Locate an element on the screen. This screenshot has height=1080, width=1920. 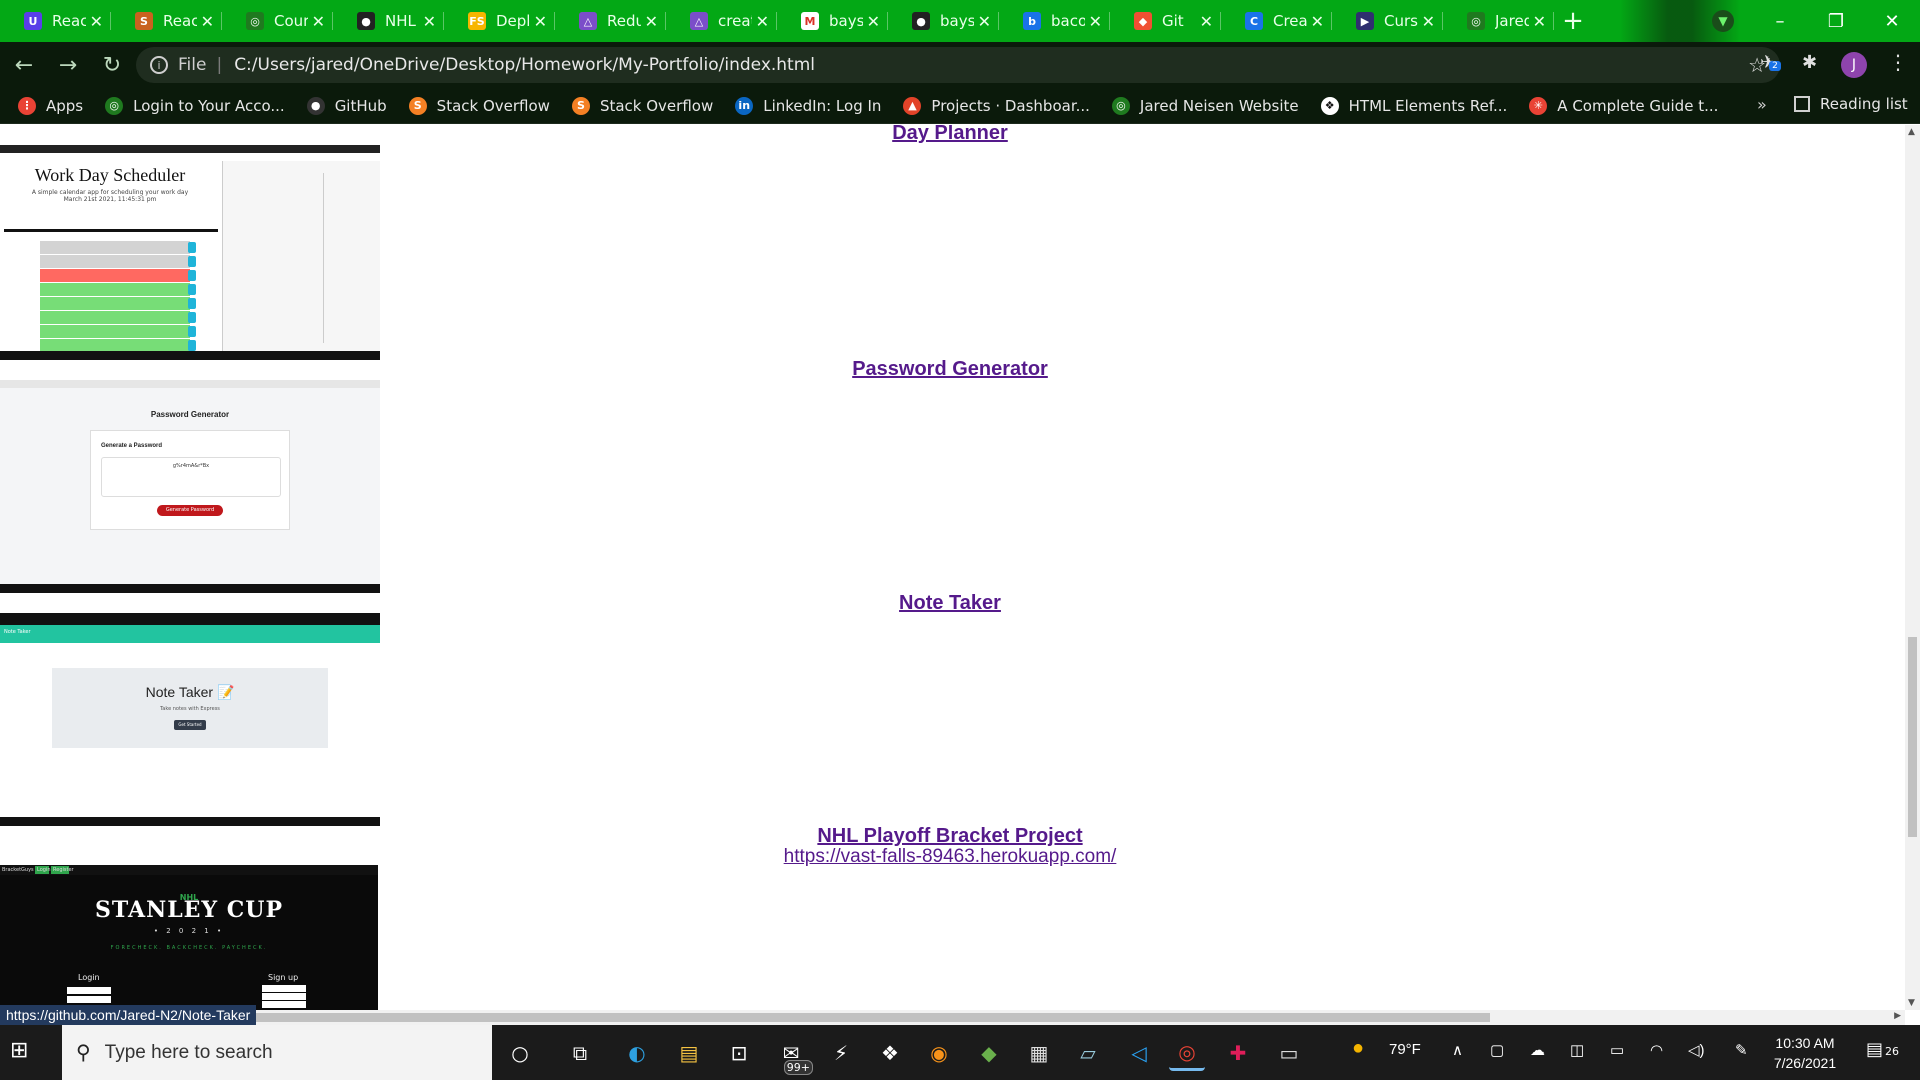
back-button: ← is located at coordinates (24, 65).